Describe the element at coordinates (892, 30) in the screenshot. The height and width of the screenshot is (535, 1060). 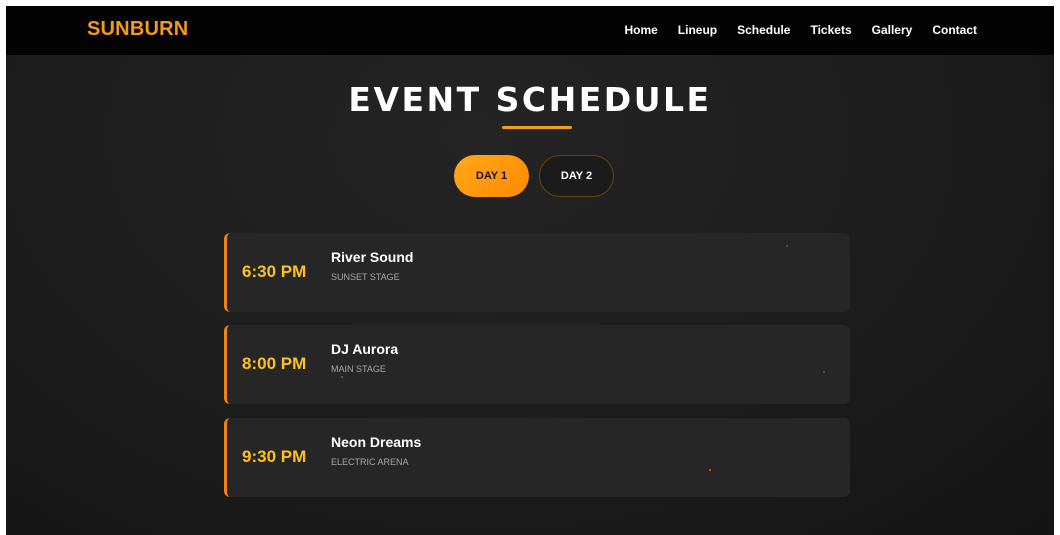
I see `nav-link-gallery: Gallery` at that location.